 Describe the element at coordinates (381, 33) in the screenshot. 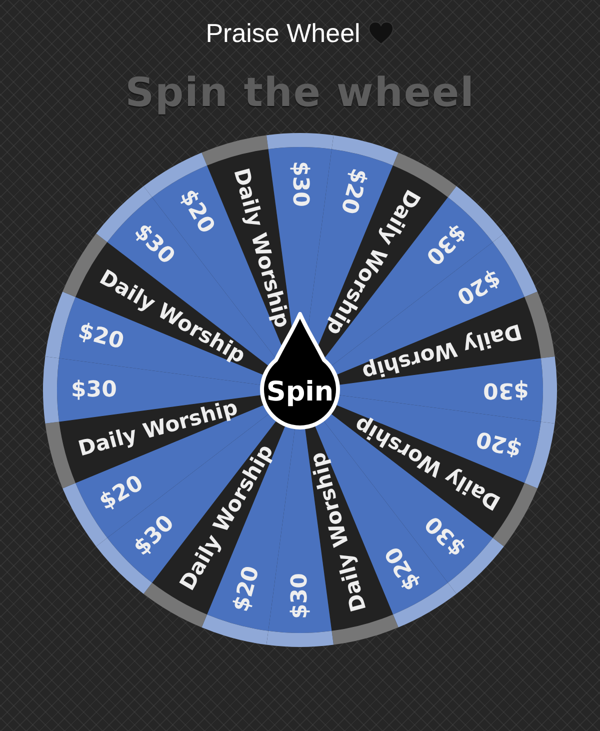

I see `heart-icon` at that location.